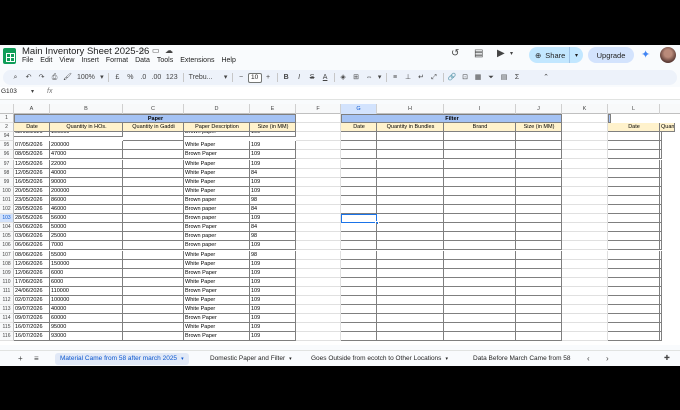 This screenshot has width=680, height=410. What do you see at coordinates (86, 210) in the screenshot?
I see `quantity-cell: 46000` at bounding box center [86, 210].